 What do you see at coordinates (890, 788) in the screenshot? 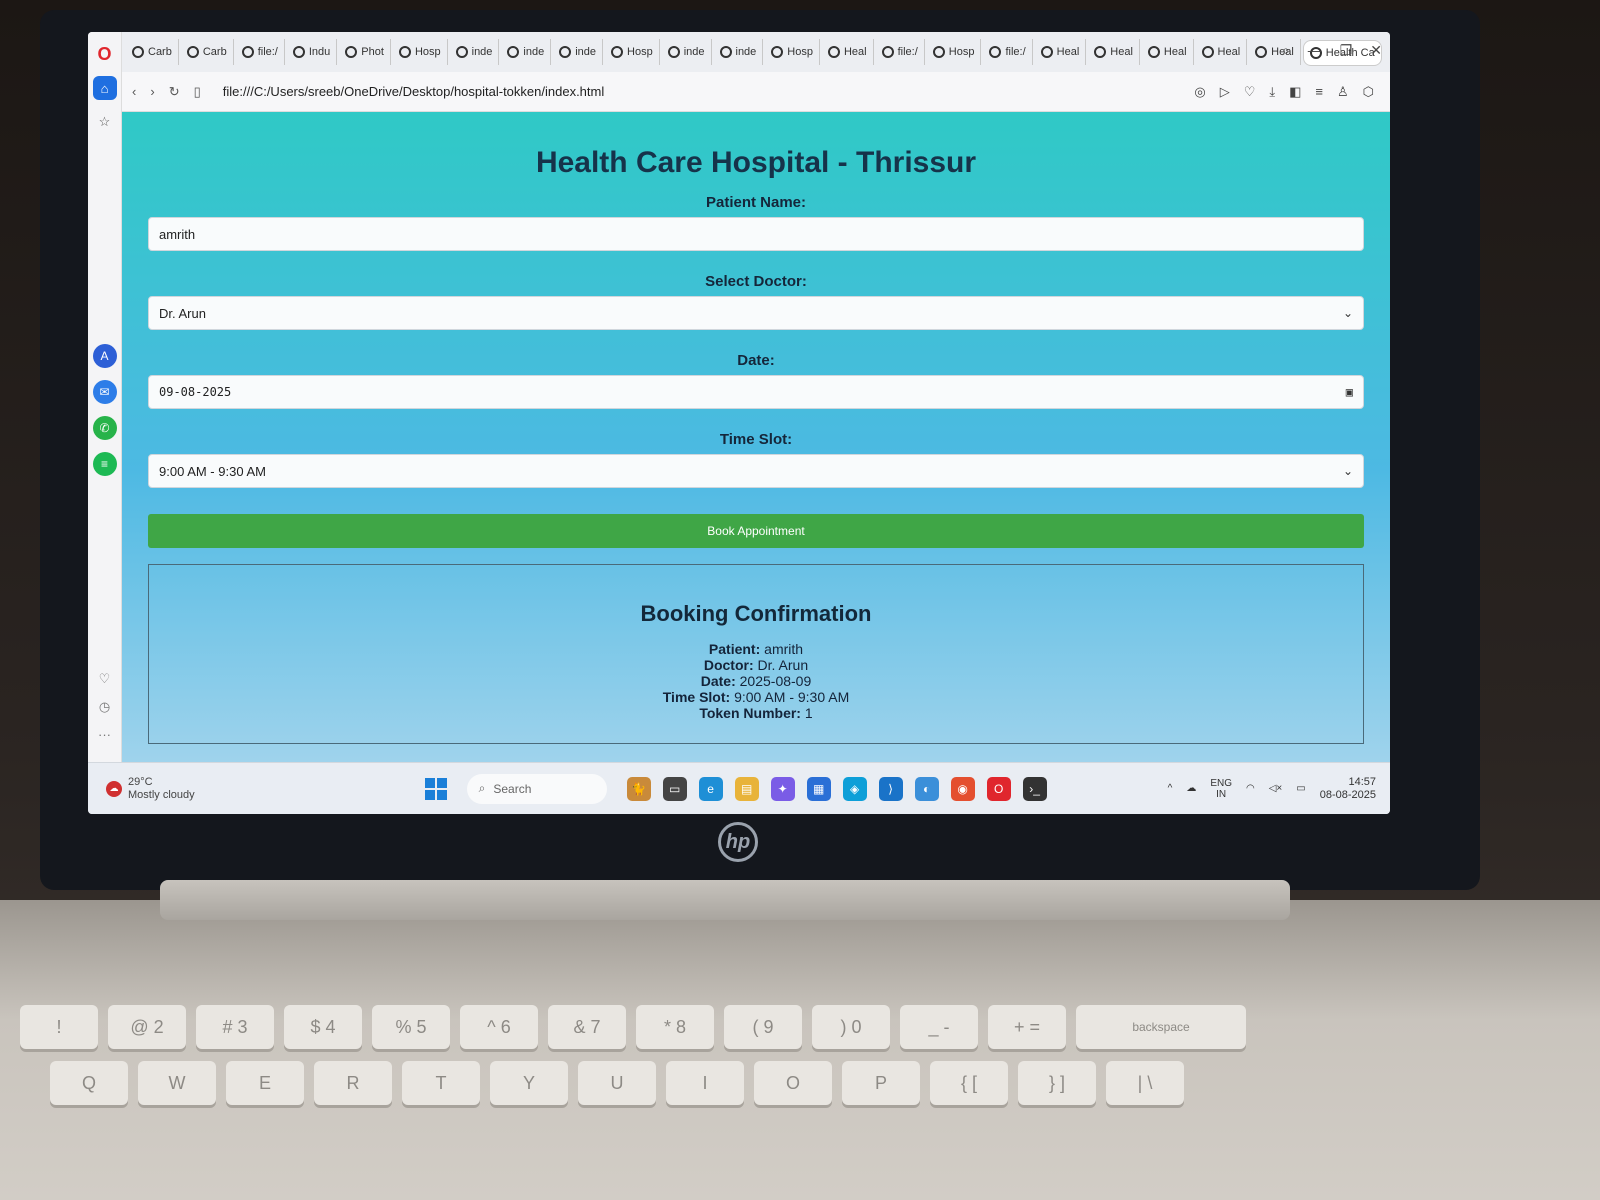
I see `vscode-icon: ⟩` at bounding box center [890, 788].